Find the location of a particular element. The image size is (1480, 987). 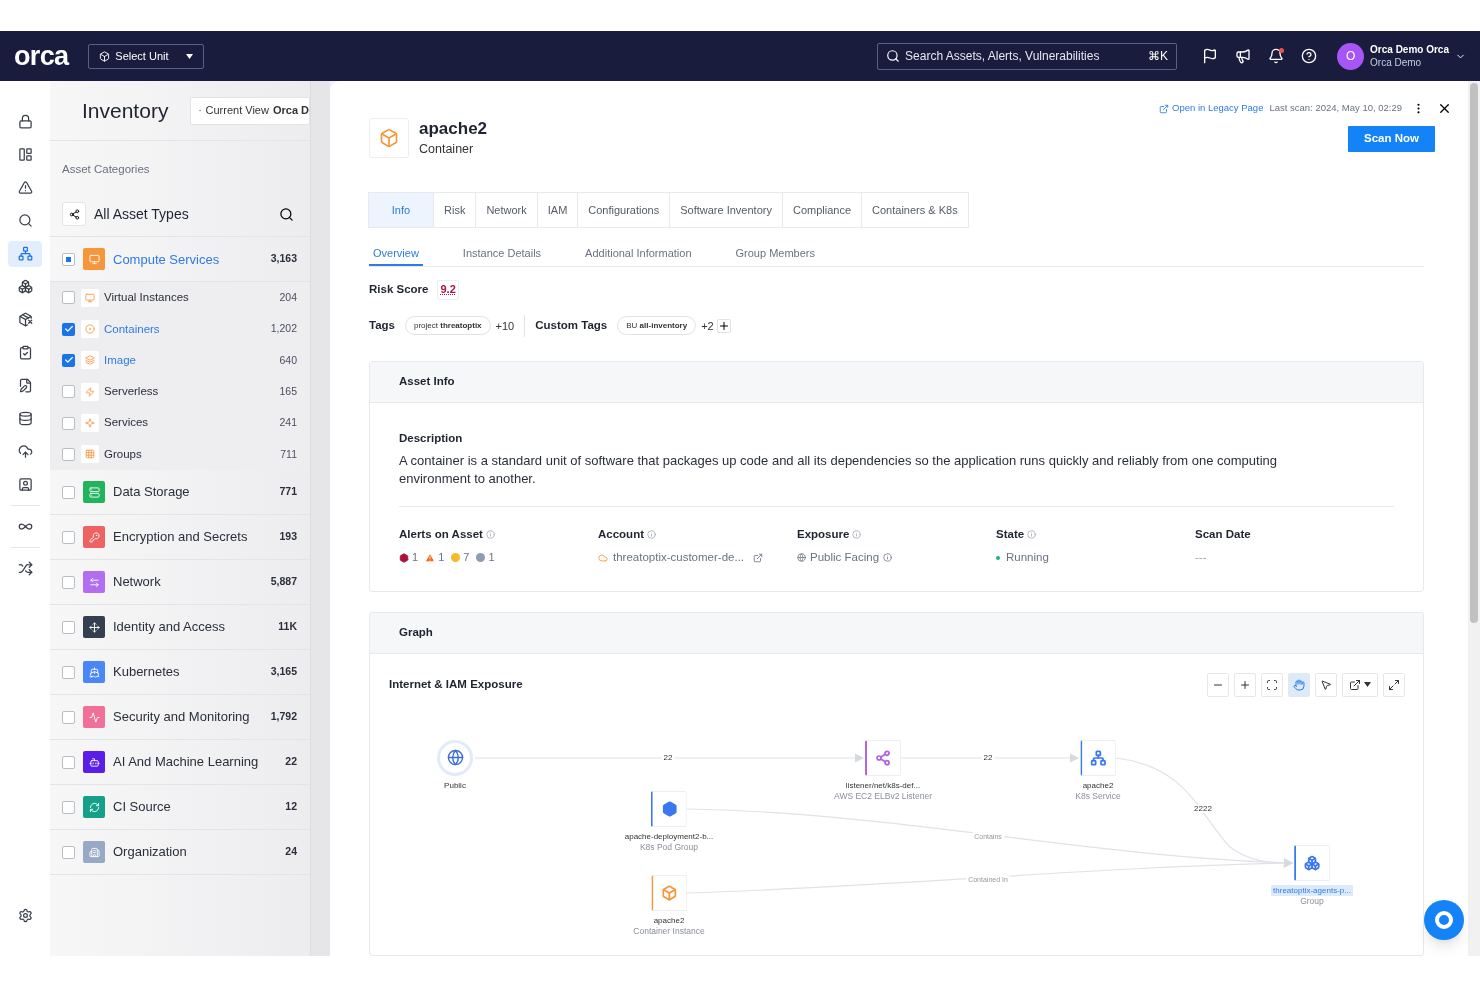

search-bar: Search Assets, Alerts, Vulnerabilities ⌘K is located at coordinates (1027, 56).